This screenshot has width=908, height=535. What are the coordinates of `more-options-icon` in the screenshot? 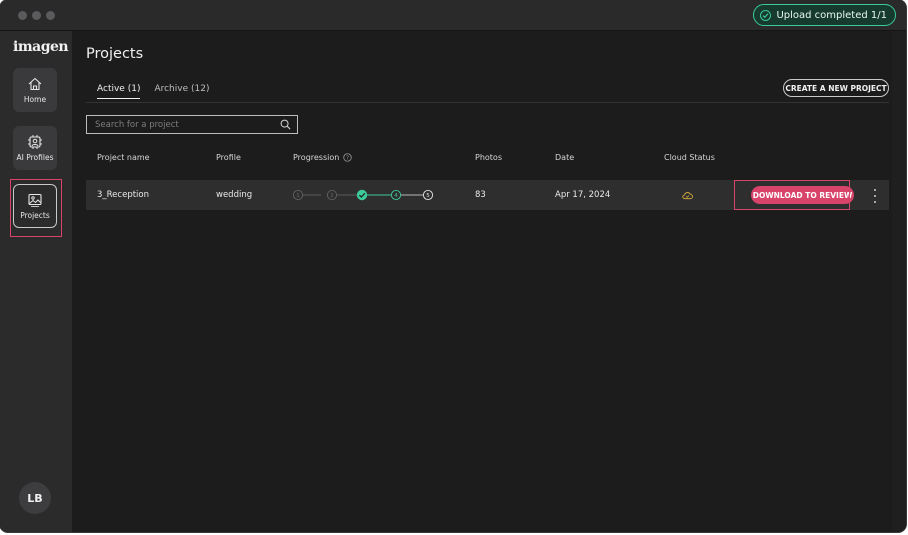 It's located at (875, 196).